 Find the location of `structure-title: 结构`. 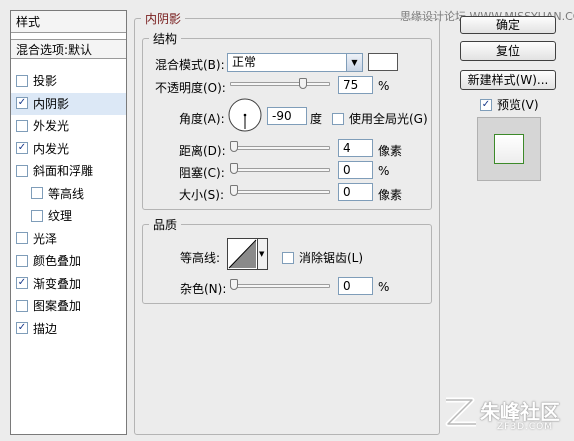

structure-title: 结构 is located at coordinates (165, 39).